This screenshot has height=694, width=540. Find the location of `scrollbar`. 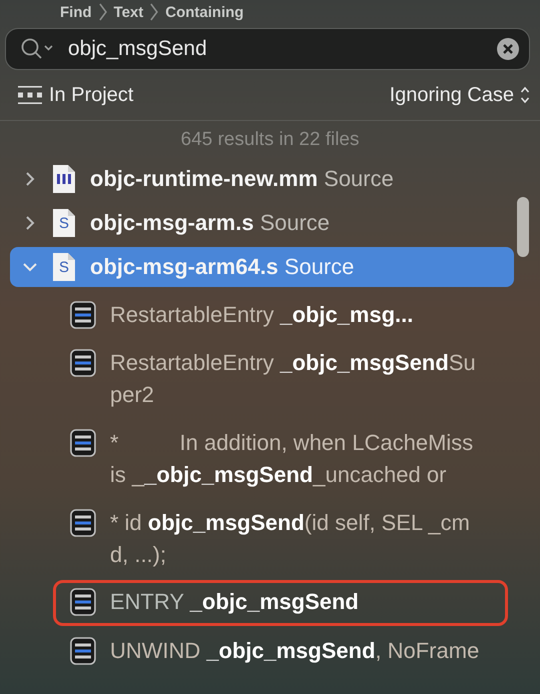

scrollbar is located at coordinates (523, 227).